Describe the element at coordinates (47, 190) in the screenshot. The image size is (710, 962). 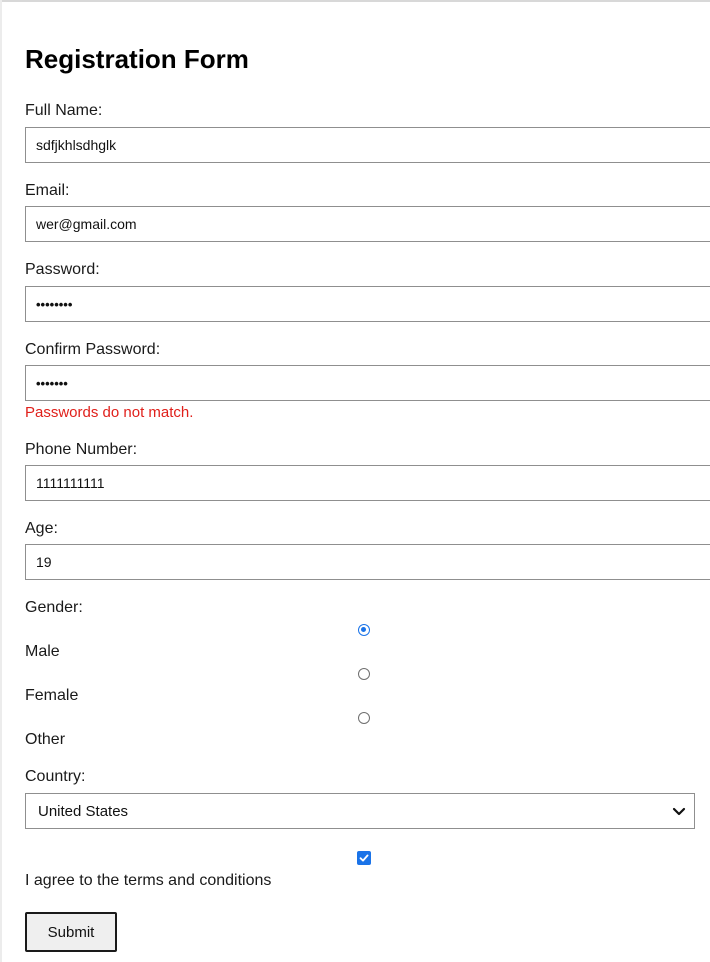
I see `email-label: Email:` at that location.